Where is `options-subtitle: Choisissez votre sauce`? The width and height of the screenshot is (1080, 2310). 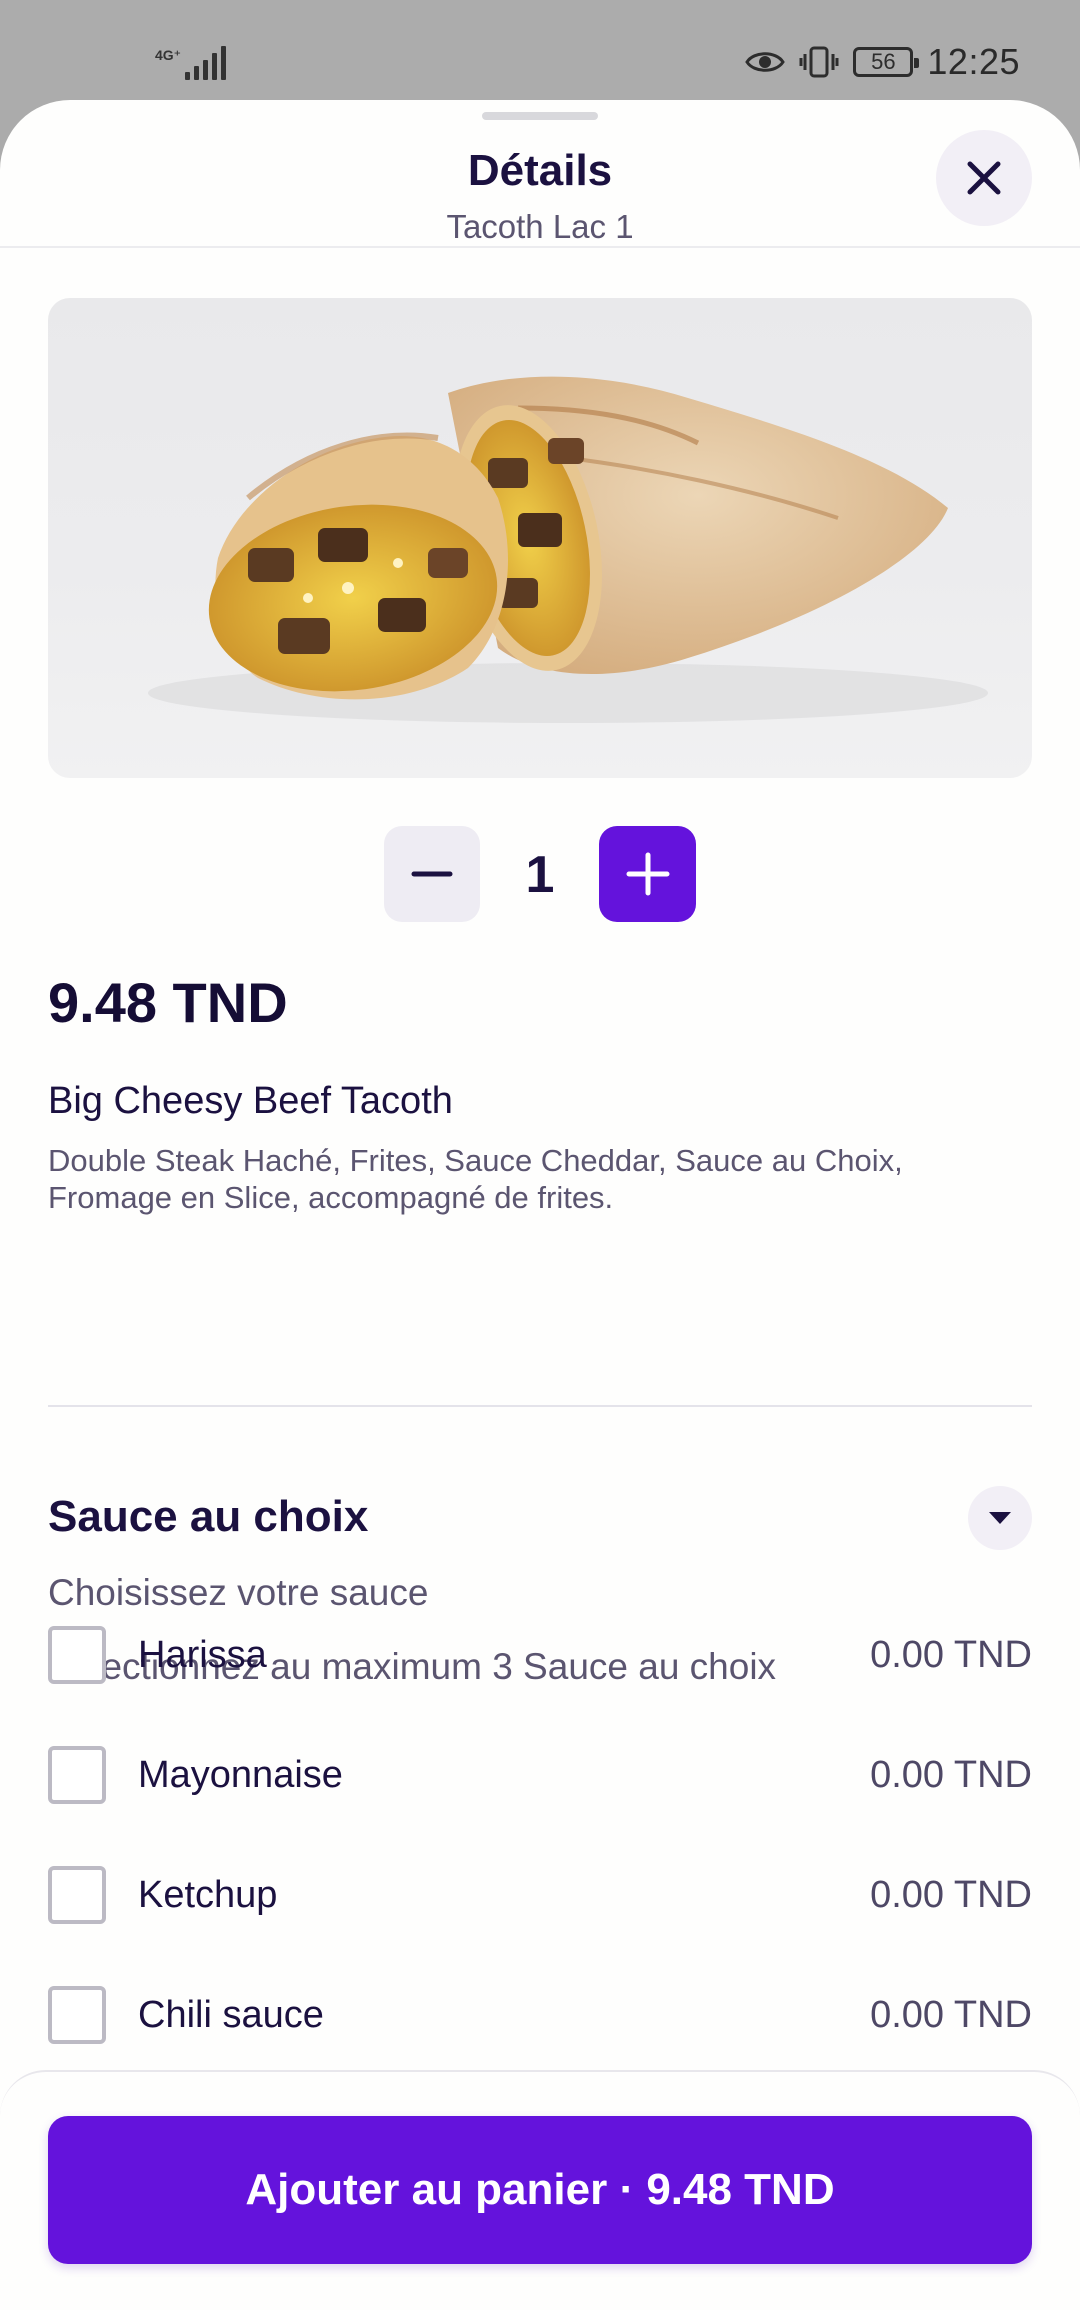 options-subtitle: Choisissez votre sauce is located at coordinates (238, 1592).